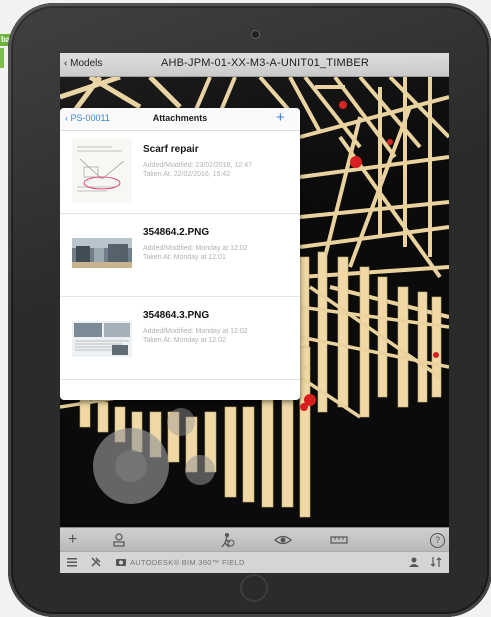  Describe the element at coordinates (102, 253) in the screenshot. I see `photo-thumbnail` at that location.